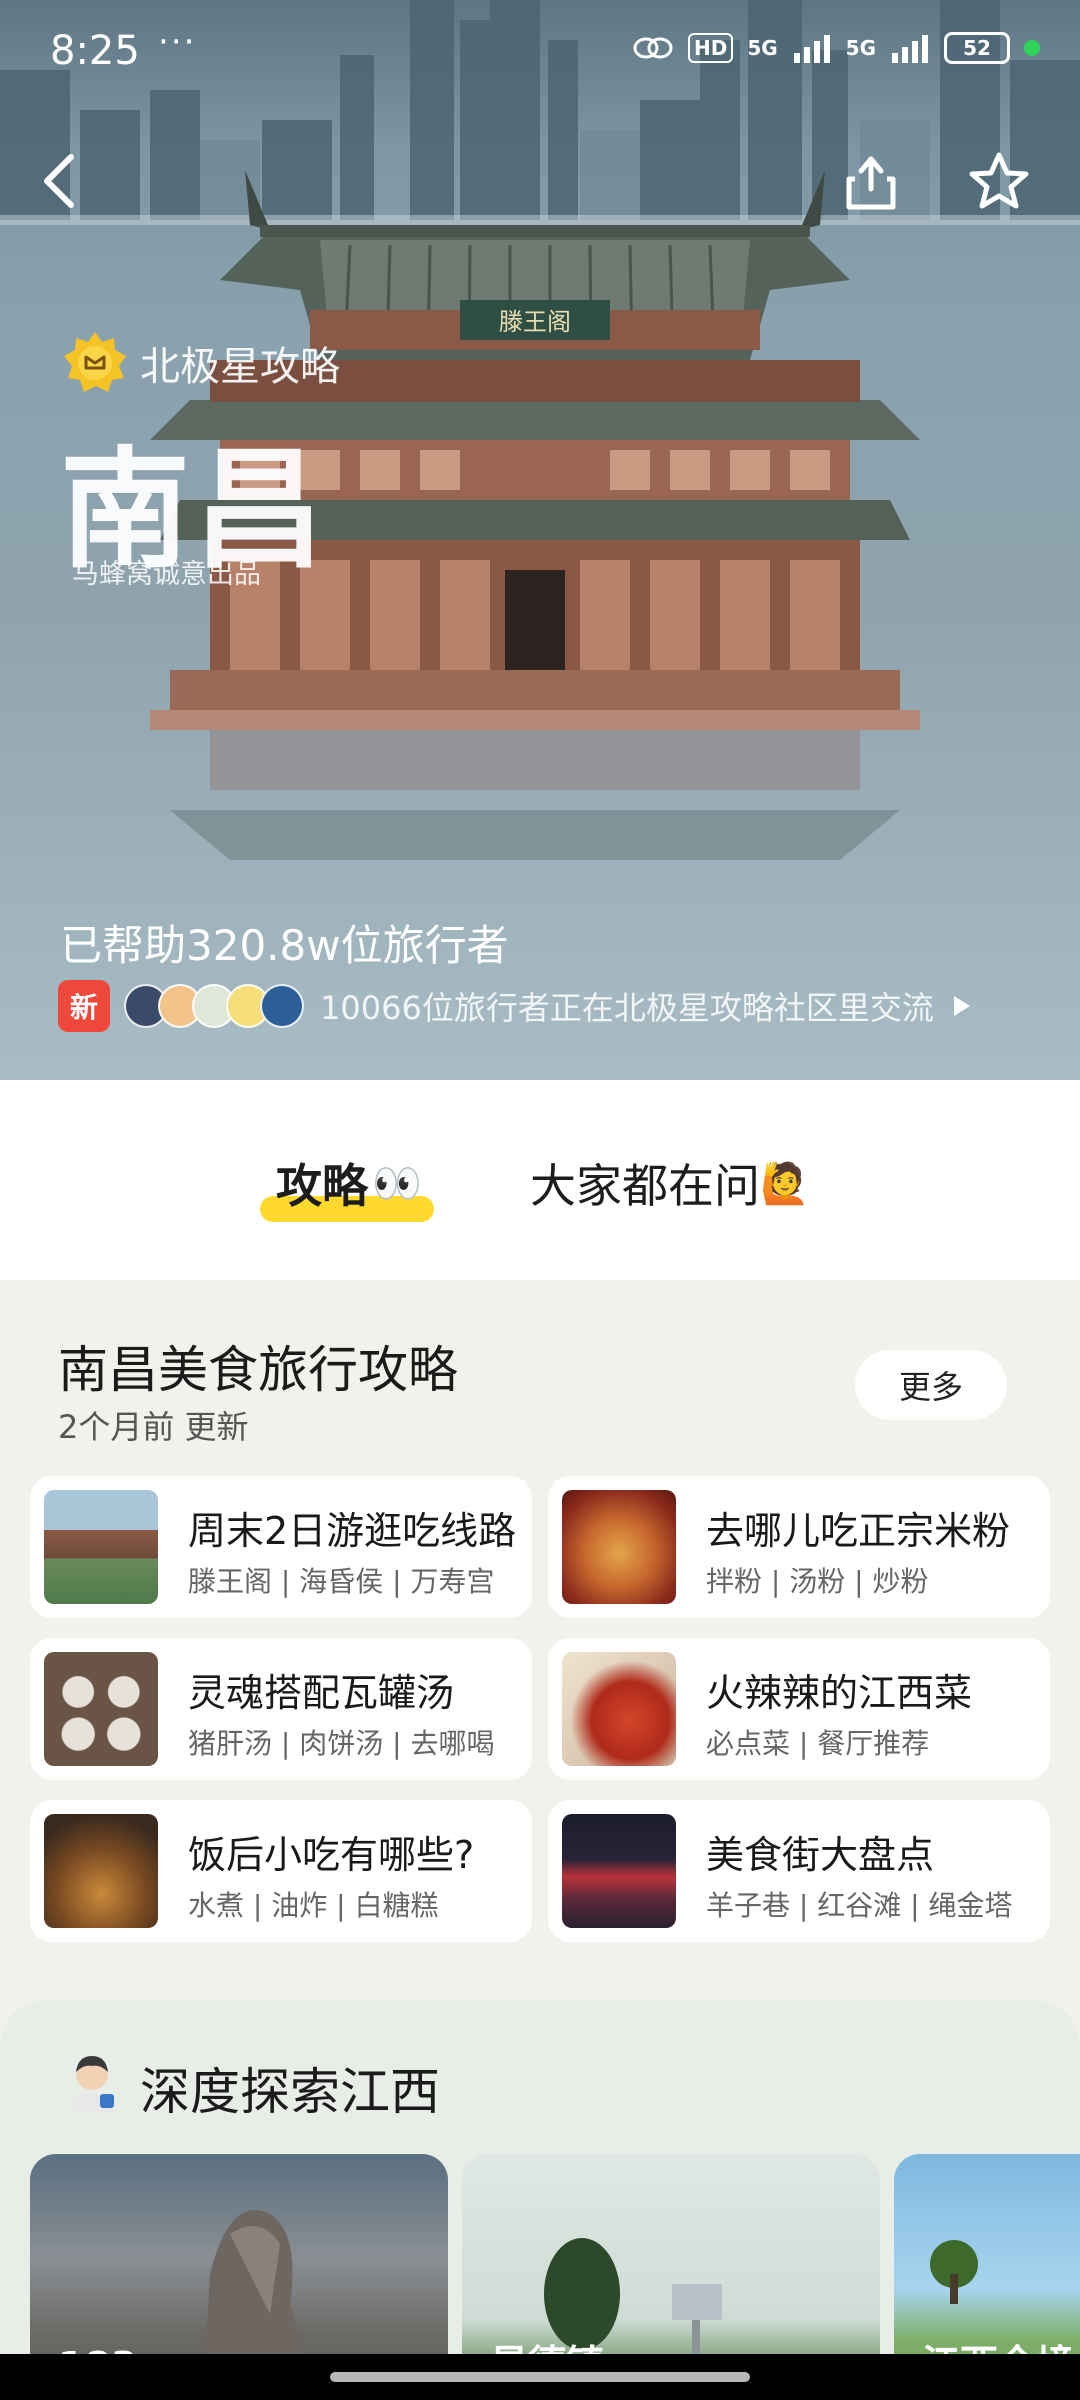 The width and height of the screenshot is (1080, 2400). What do you see at coordinates (153, 1427) in the screenshot?
I see `food-guide-updated: 2个月前 更新` at bounding box center [153, 1427].